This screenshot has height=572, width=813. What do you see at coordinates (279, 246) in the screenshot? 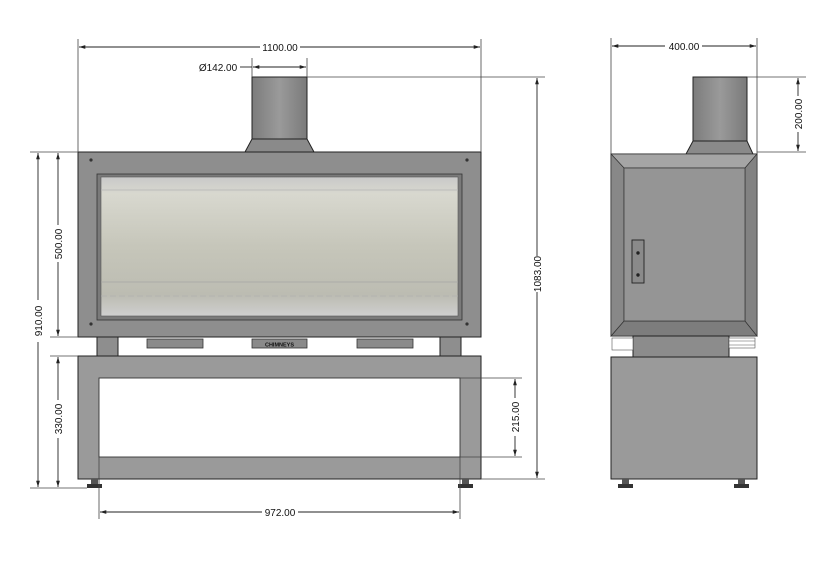
I see `glass-panel` at bounding box center [279, 246].